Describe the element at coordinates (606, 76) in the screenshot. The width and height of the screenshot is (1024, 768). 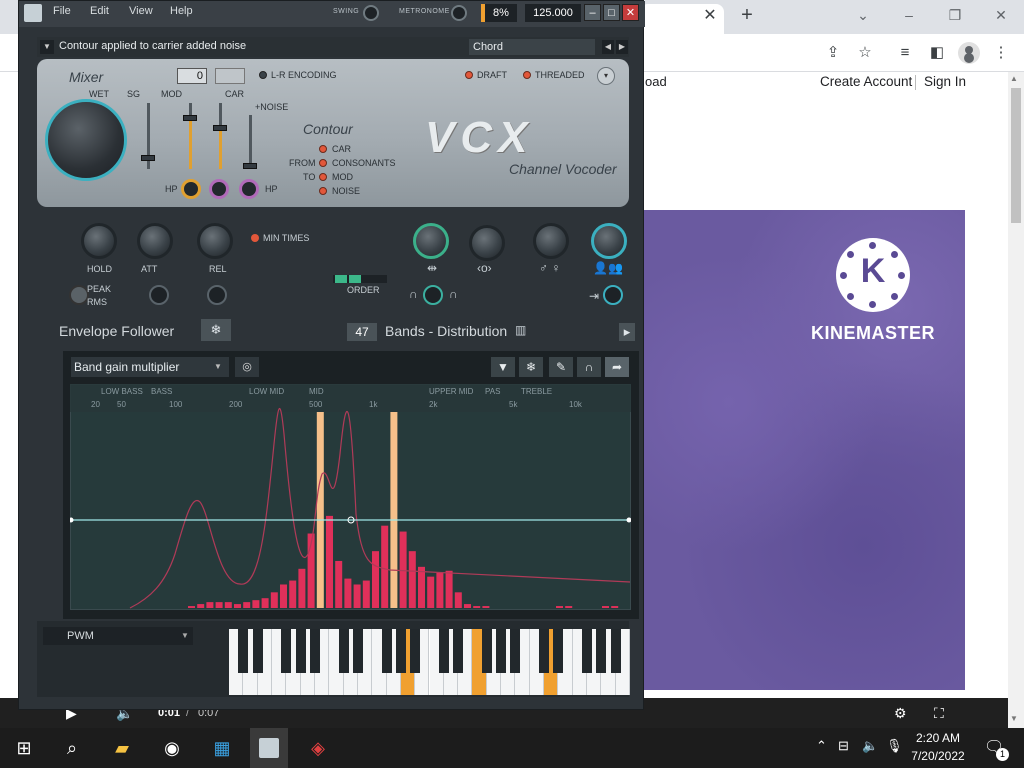
I see `panel-menu-icon: ▾` at that location.